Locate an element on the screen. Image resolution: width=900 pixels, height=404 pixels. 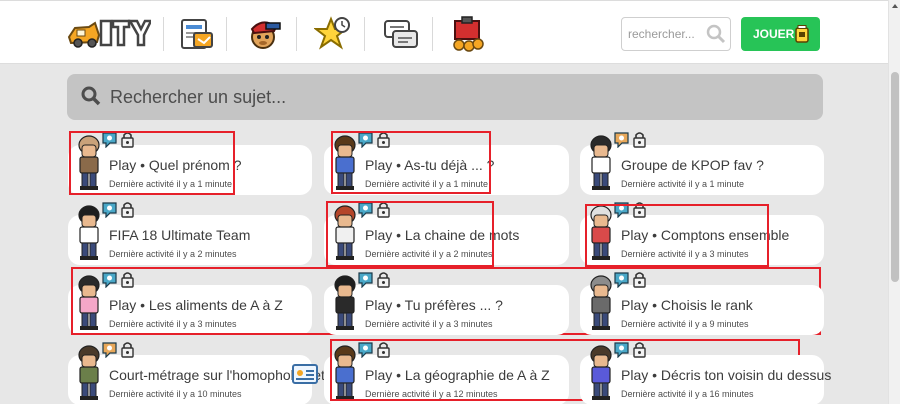
cup-icon is located at coordinates (802, 34).